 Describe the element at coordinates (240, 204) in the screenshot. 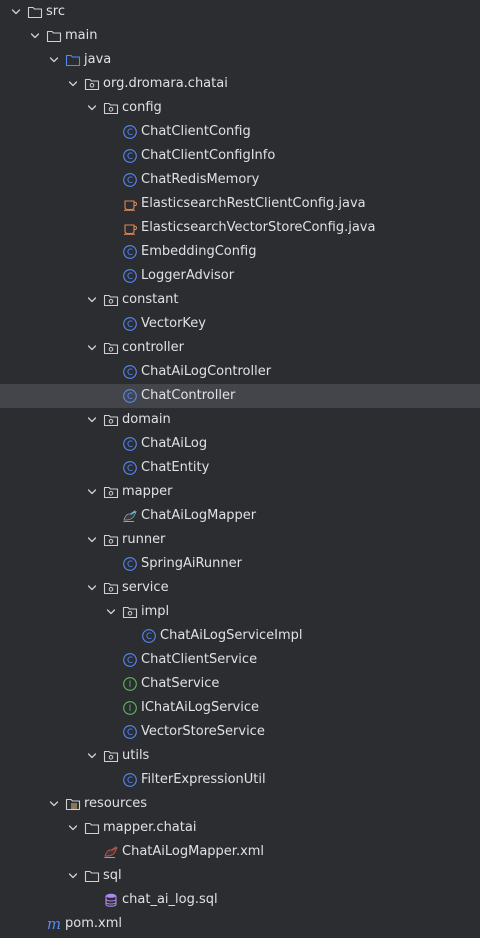

I see `tree-row: ElasticsearchRestClientConfig.java` at that location.